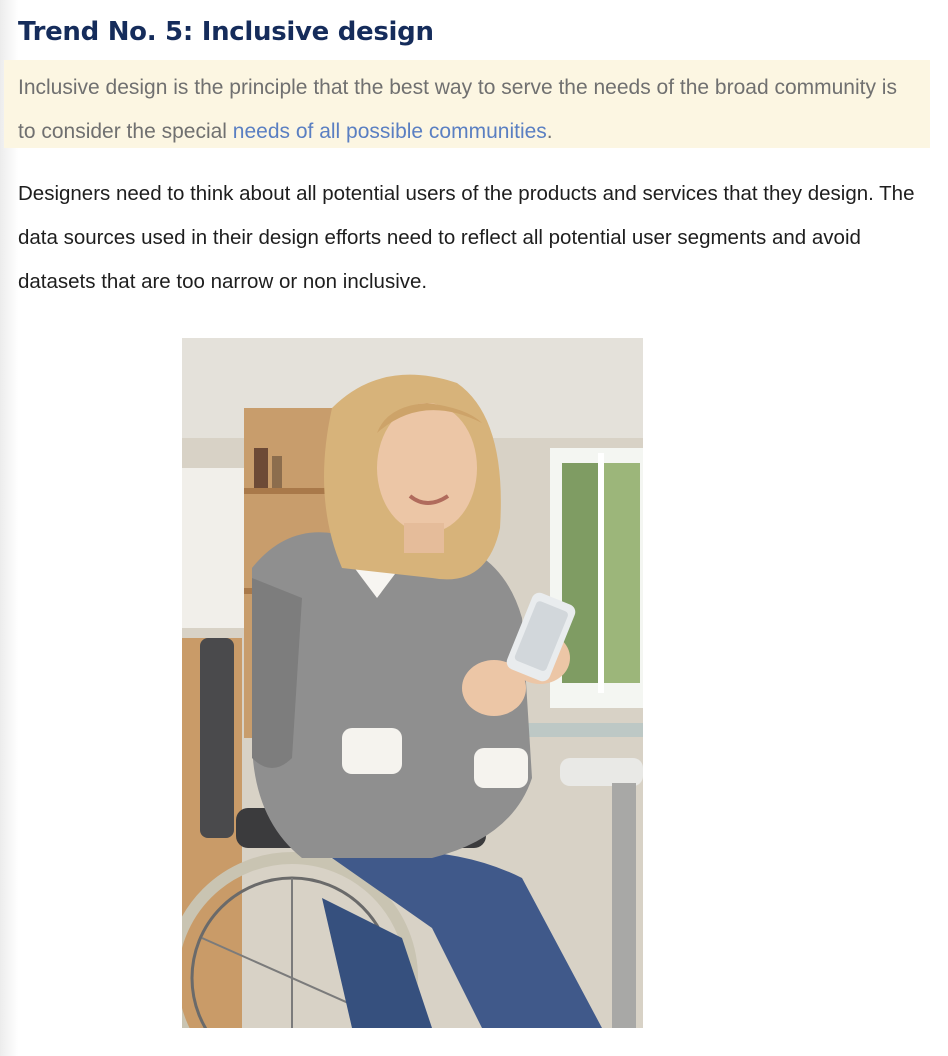 The height and width of the screenshot is (1056, 948). What do you see at coordinates (549, 131) in the screenshot?
I see `callout-end-punctuation: .` at bounding box center [549, 131].